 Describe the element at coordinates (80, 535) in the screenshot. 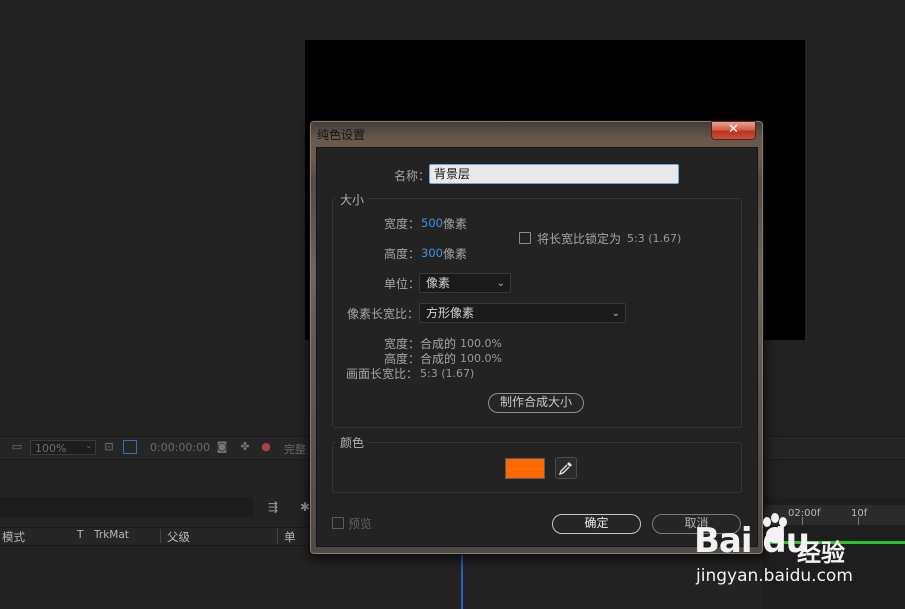

I see `column-t: T` at that location.